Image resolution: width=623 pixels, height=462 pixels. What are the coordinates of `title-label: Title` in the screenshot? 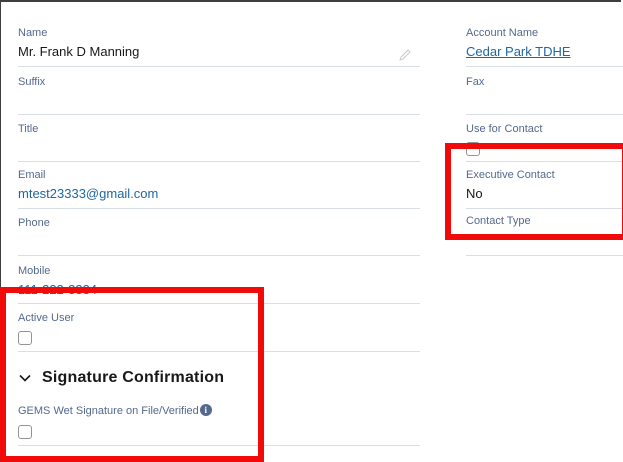 It's located at (28, 129).